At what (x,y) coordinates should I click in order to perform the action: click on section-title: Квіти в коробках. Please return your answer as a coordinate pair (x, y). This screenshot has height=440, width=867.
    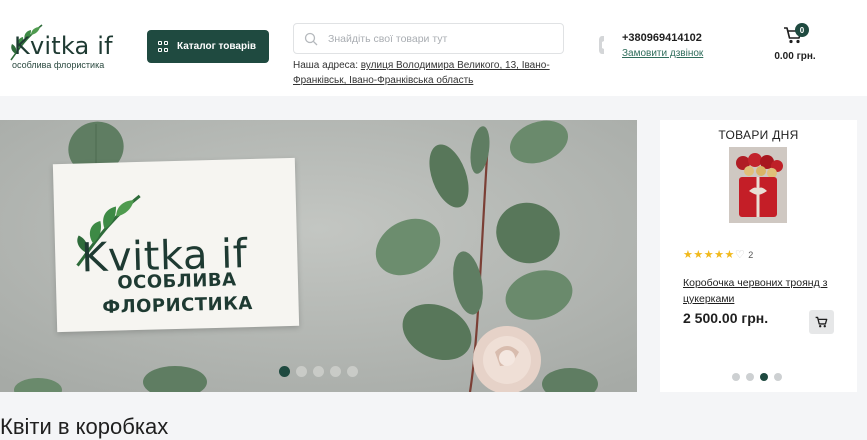
    Looking at the image, I should click on (84, 426).